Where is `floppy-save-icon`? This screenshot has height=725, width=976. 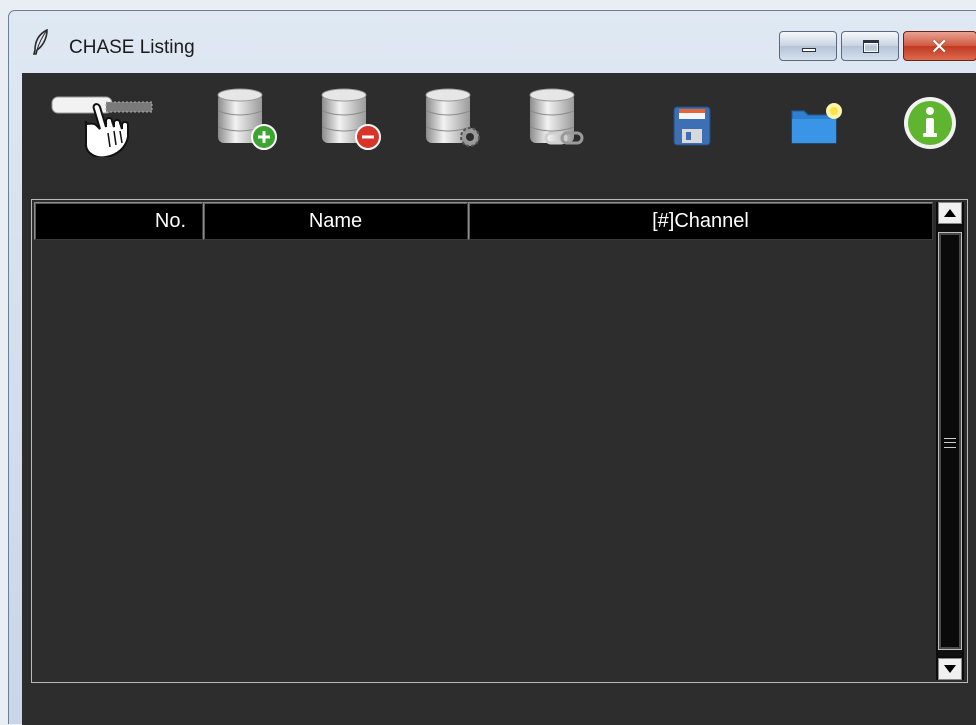 floppy-save-icon is located at coordinates (692, 126).